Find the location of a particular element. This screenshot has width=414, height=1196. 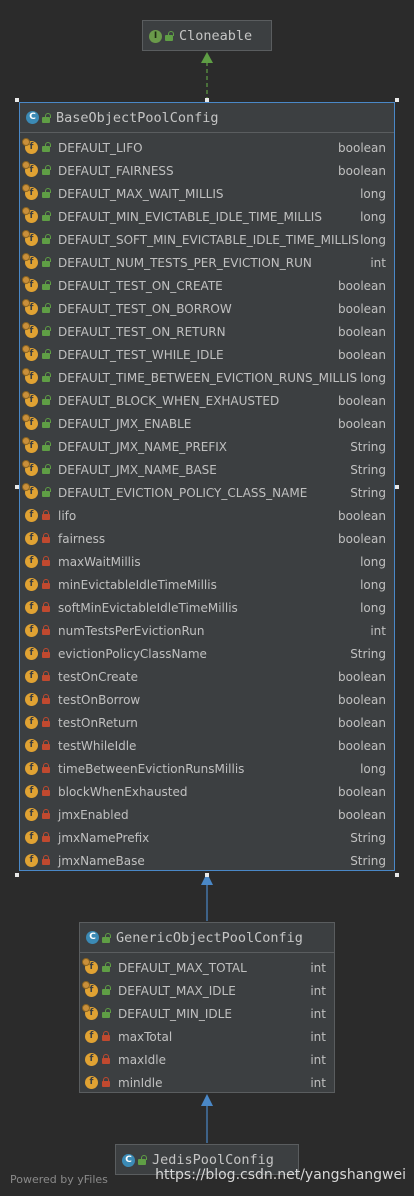

field-row: f DEFAULT_MAX_TOTAL int is located at coordinates (207, 967).